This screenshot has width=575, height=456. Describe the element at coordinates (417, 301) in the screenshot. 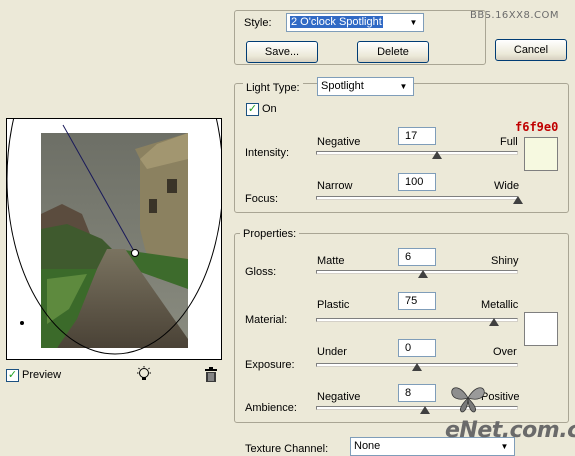

I see `material-input: 75` at that location.